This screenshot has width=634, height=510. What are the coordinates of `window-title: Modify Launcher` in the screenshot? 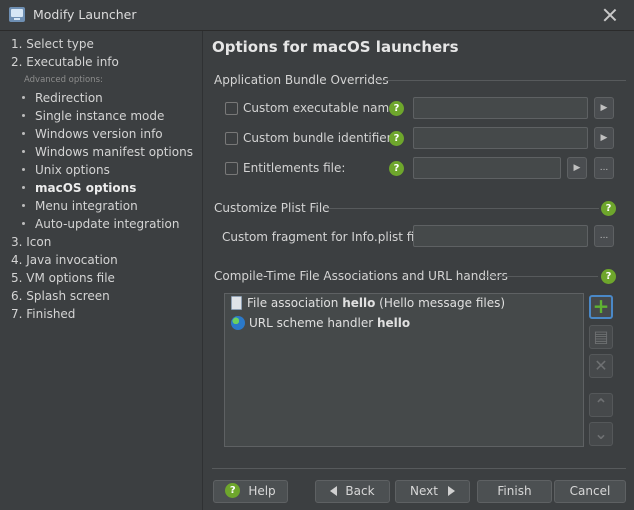 It's located at (85, 14).